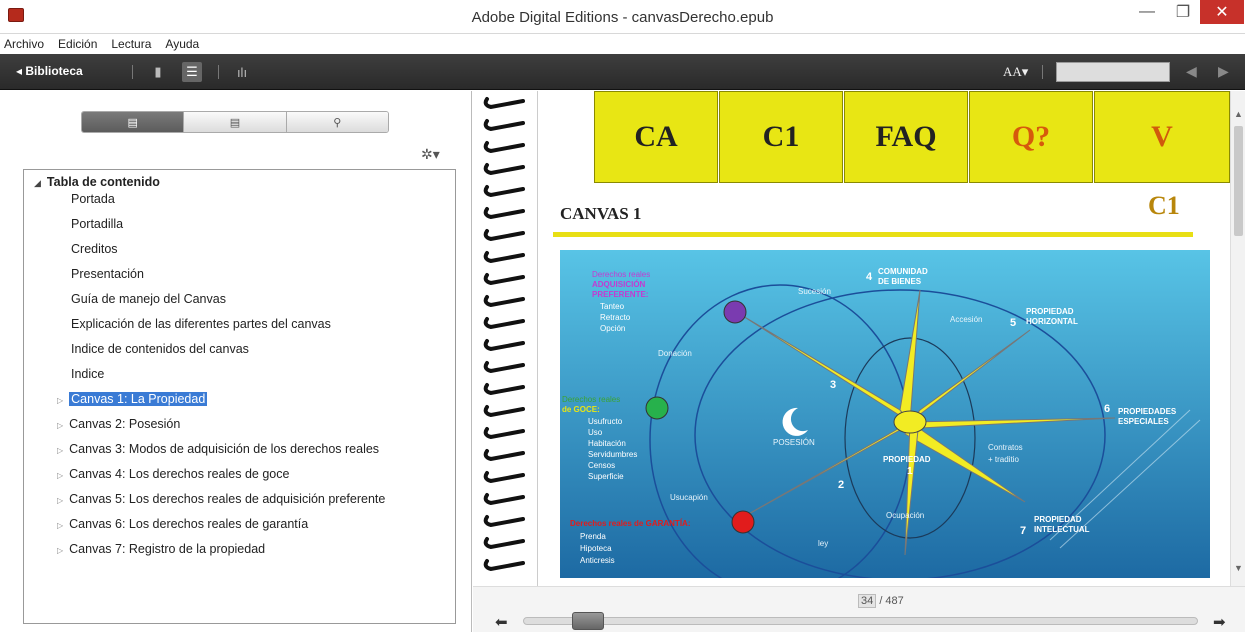 This screenshot has width=1245, height=632. What do you see at coordinates (1238, 181) in the screenshot?
I see `scroll-thumb` at bounding box center [1238, 181].